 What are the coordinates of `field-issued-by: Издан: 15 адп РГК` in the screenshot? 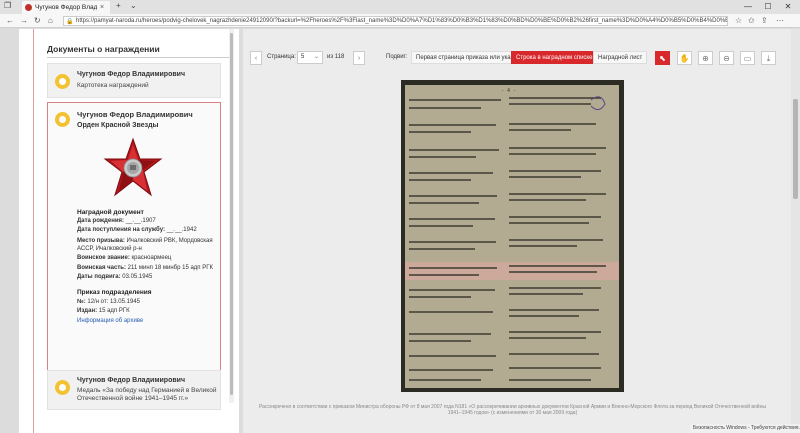 It's located at (103, 311).